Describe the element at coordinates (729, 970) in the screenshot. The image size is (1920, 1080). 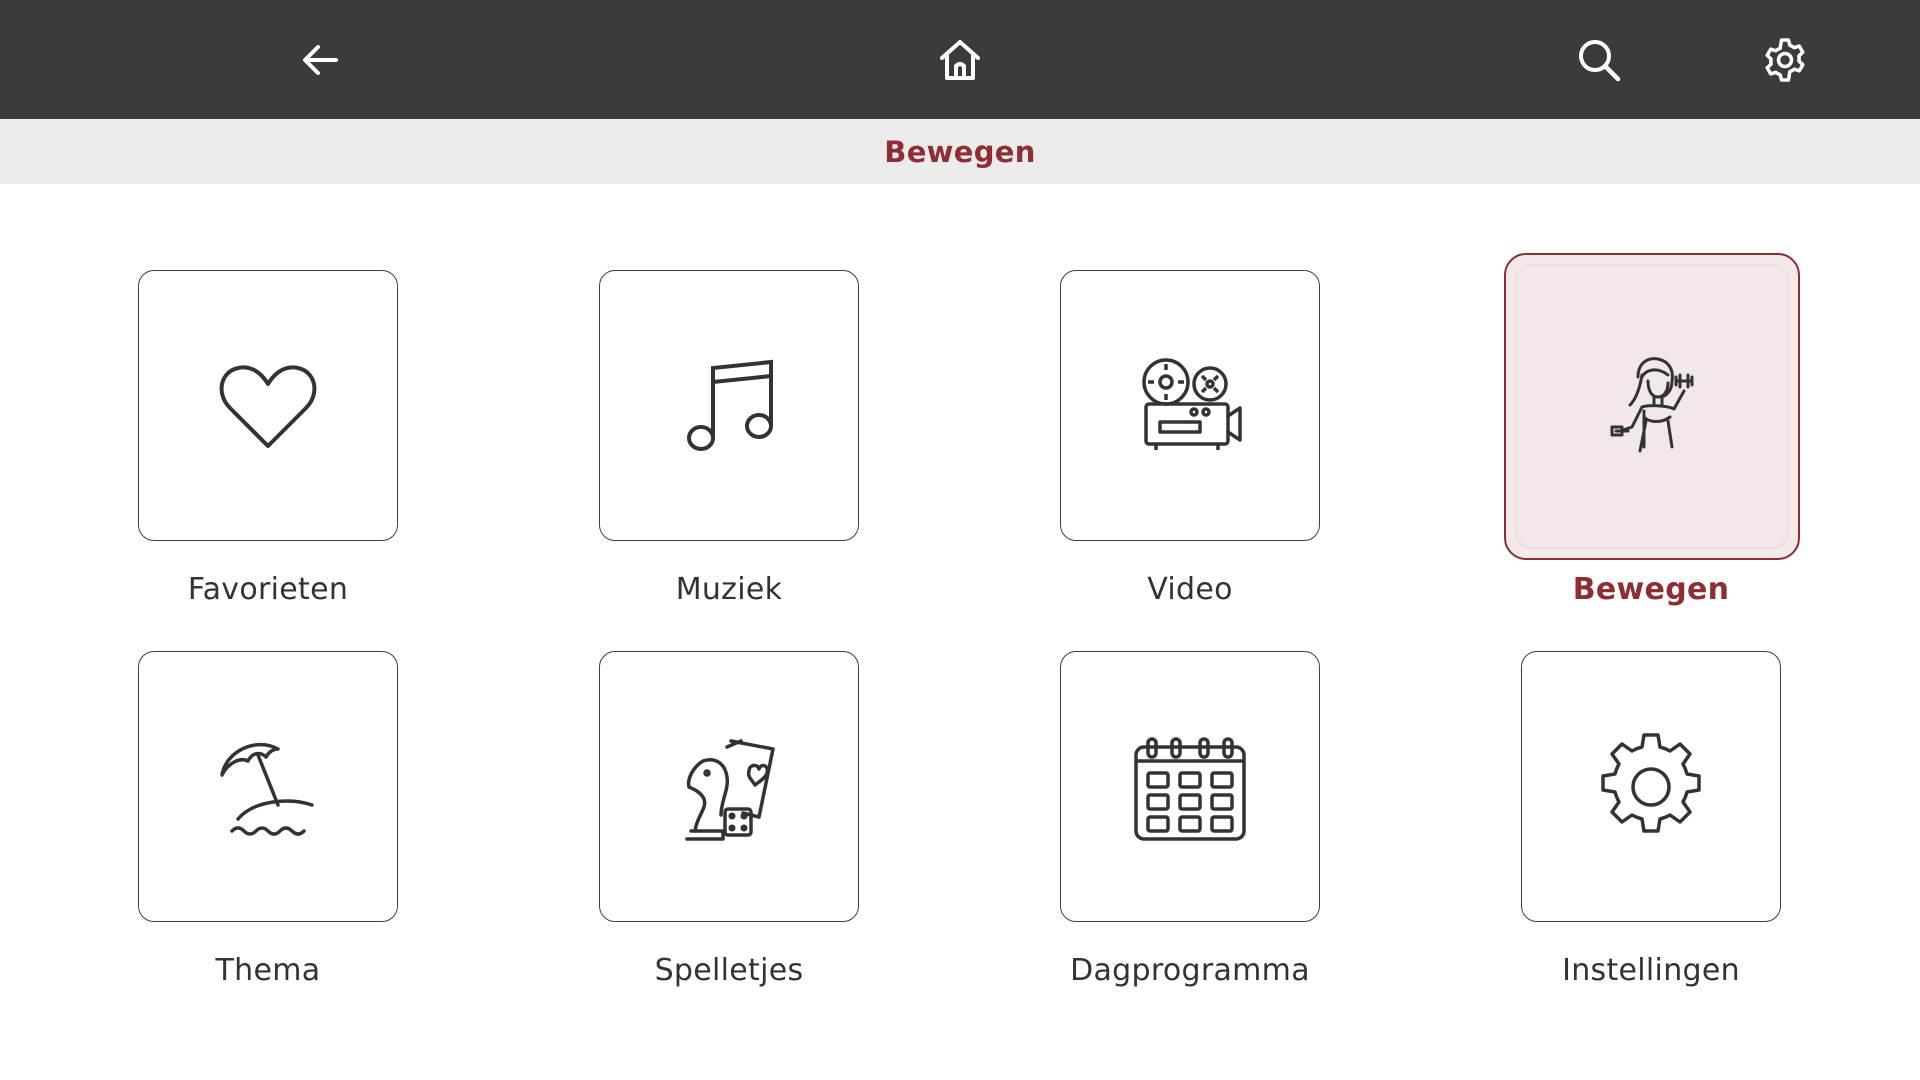
I see `tile-label: Spelletjes` at that location.